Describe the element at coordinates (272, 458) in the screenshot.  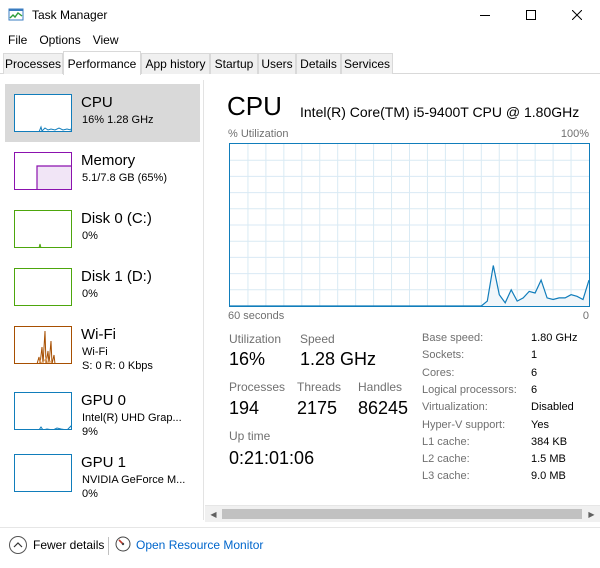
I see `uptime-value: 0:21:01:06` at that location.